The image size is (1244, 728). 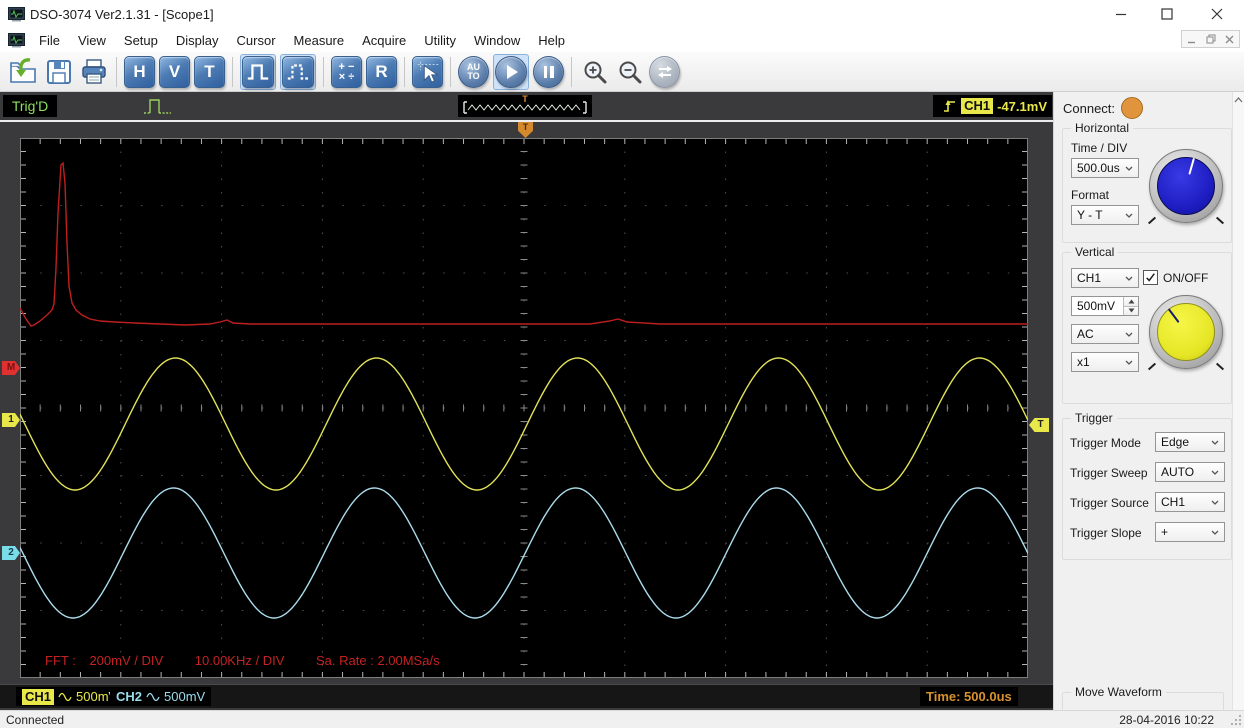 I want to click on pulse-solid-button, so click(x=258, y=71).